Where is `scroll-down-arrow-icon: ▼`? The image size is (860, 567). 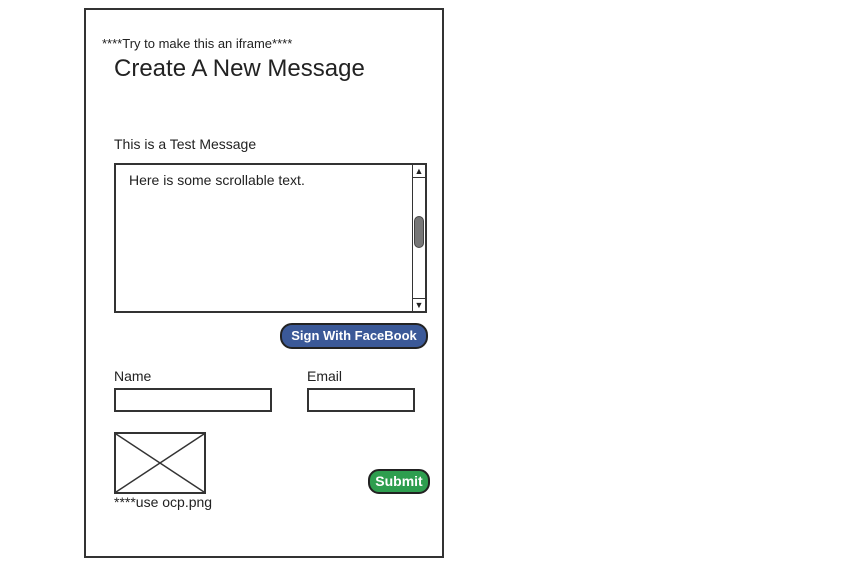 scroll-down-arrow-icon: ▼ is located at coordinates (419, 304).